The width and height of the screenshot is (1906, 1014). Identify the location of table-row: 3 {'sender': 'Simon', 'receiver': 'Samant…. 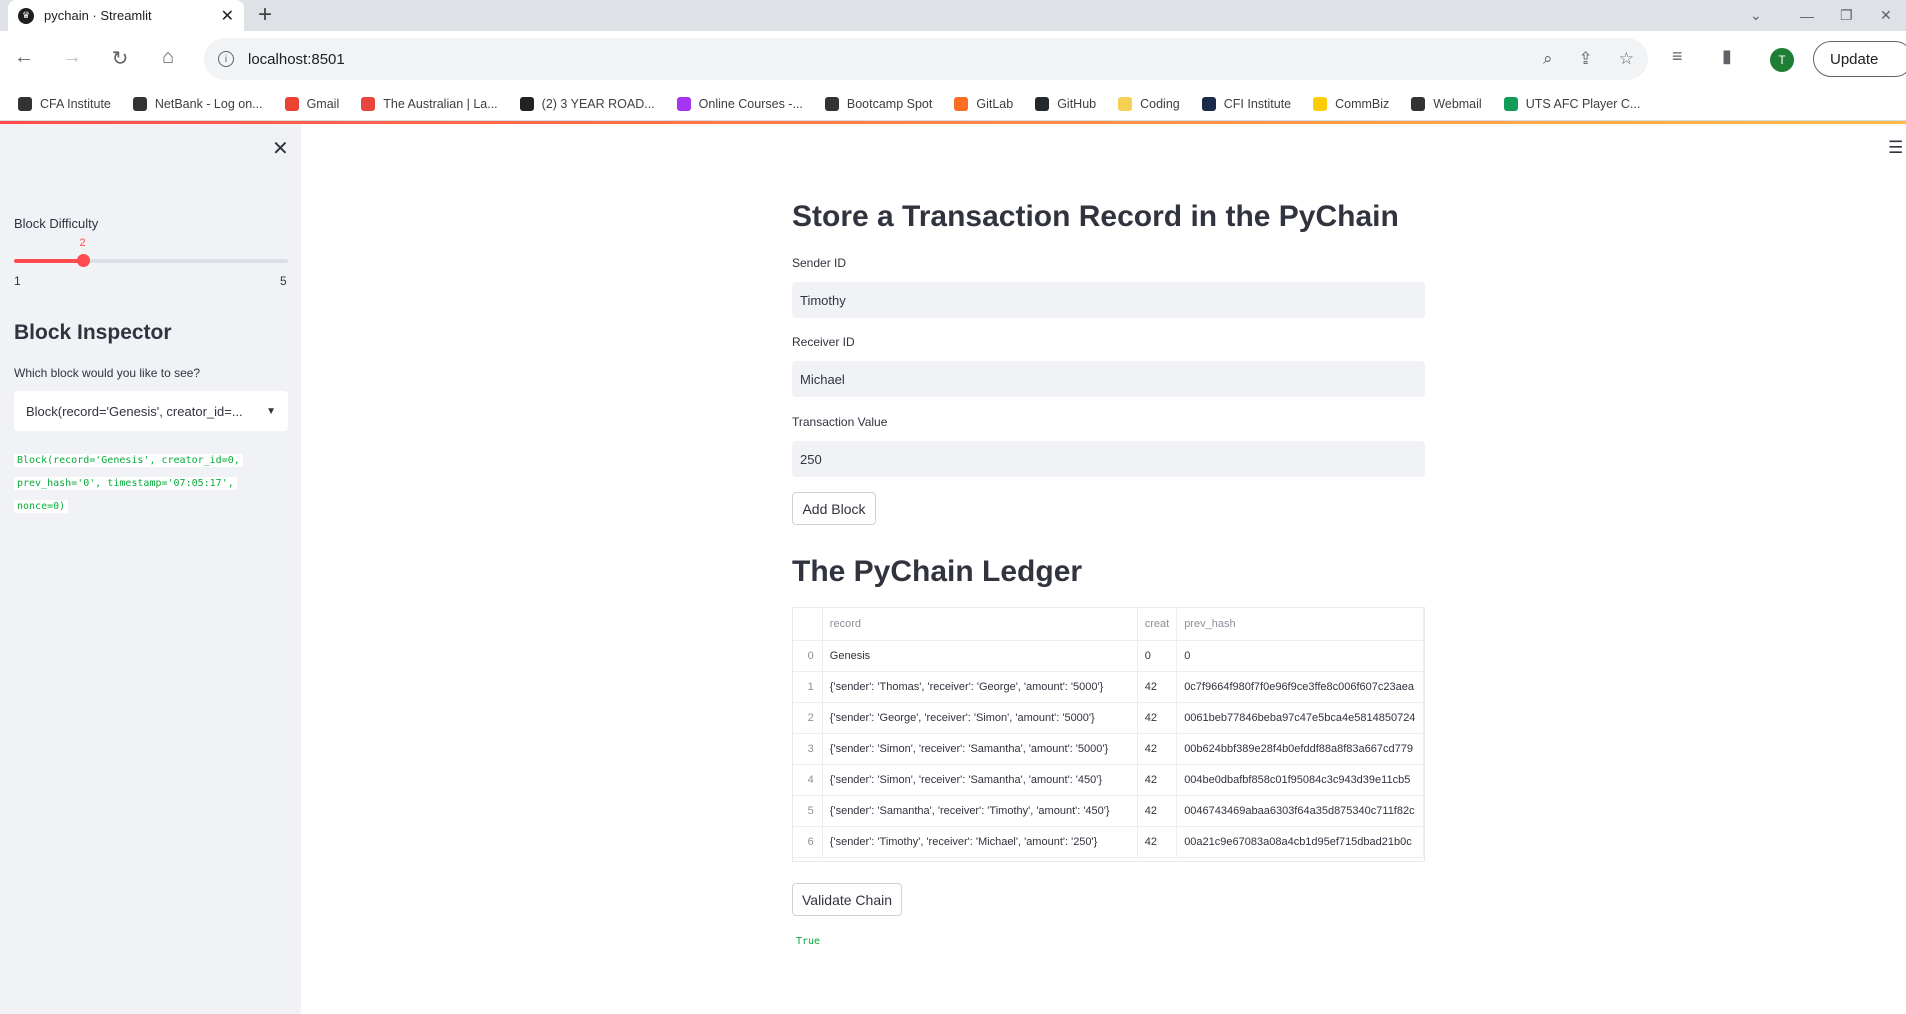
(1108, 749).